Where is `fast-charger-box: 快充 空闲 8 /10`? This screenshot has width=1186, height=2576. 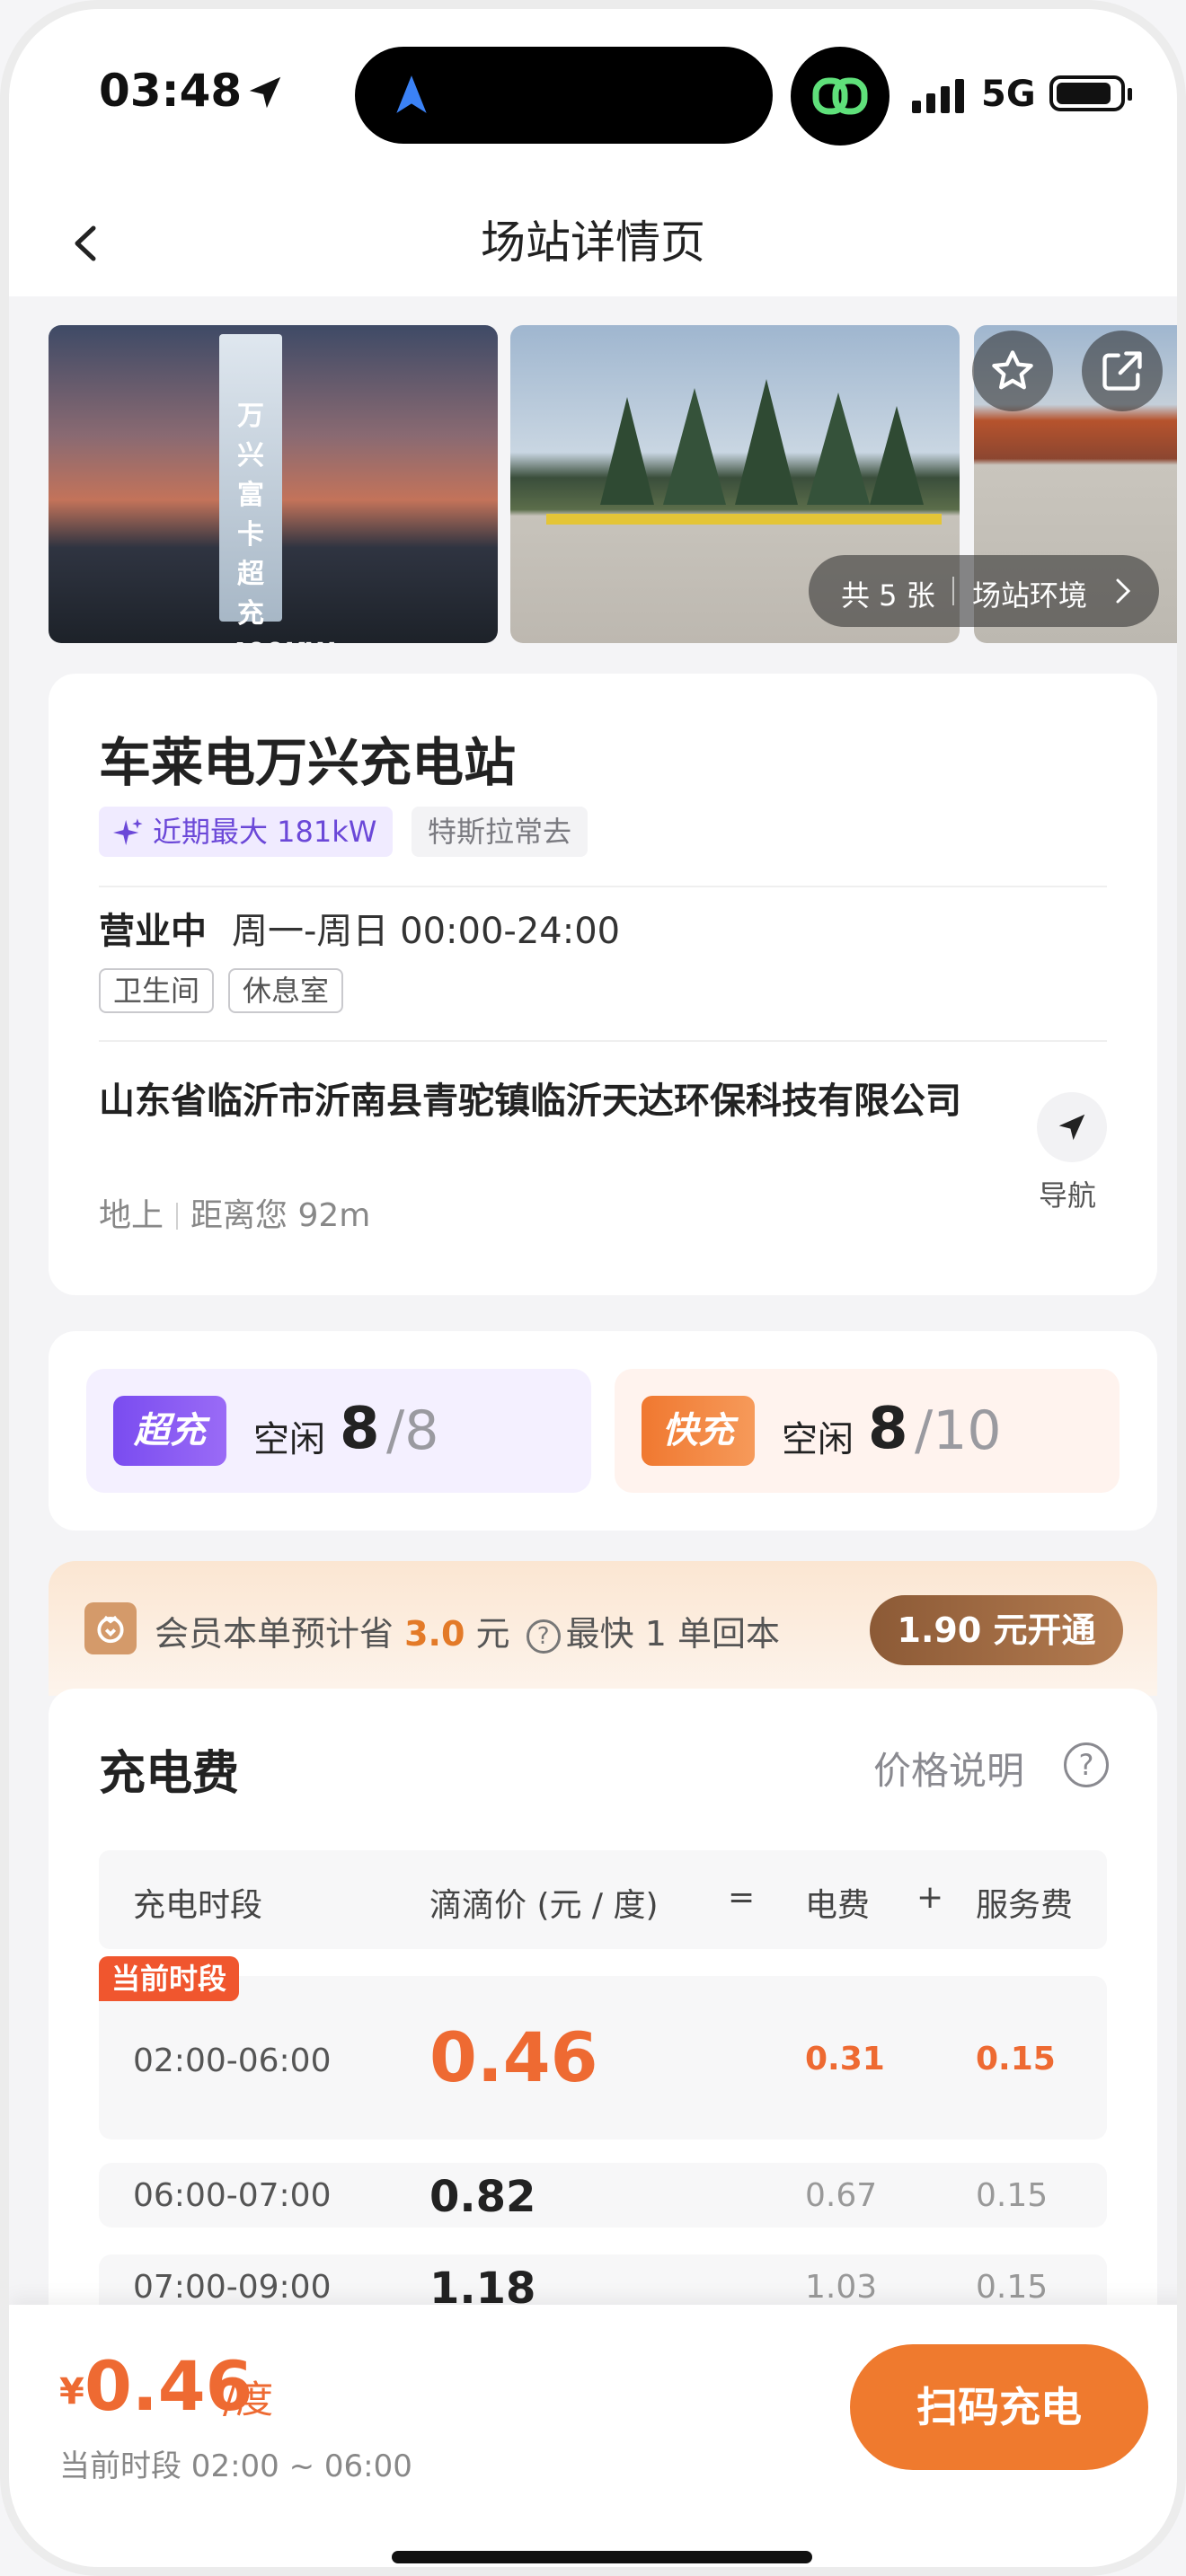
fast-charger-box: 快充 空闲 8 /10 is located at coordinates (867, 1431).